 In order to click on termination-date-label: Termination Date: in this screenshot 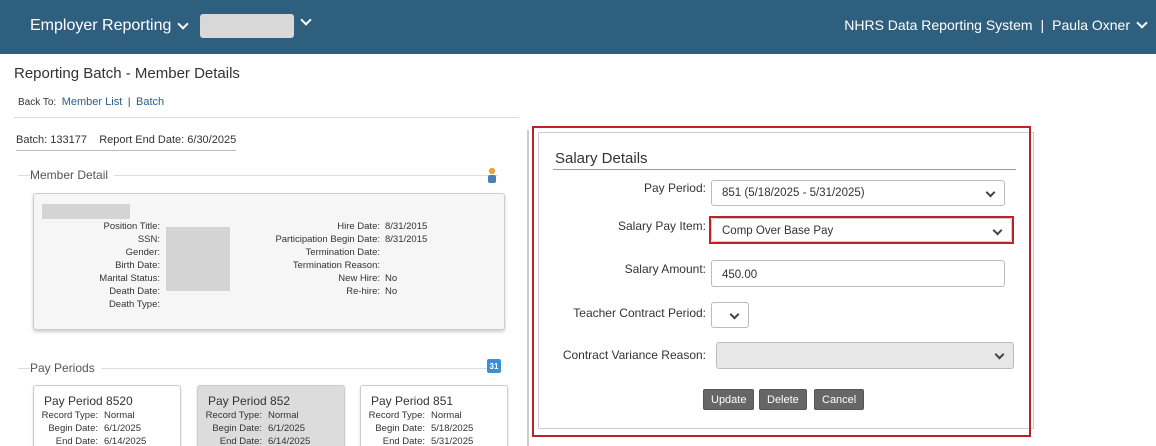, I will do `click(342, 252)`.